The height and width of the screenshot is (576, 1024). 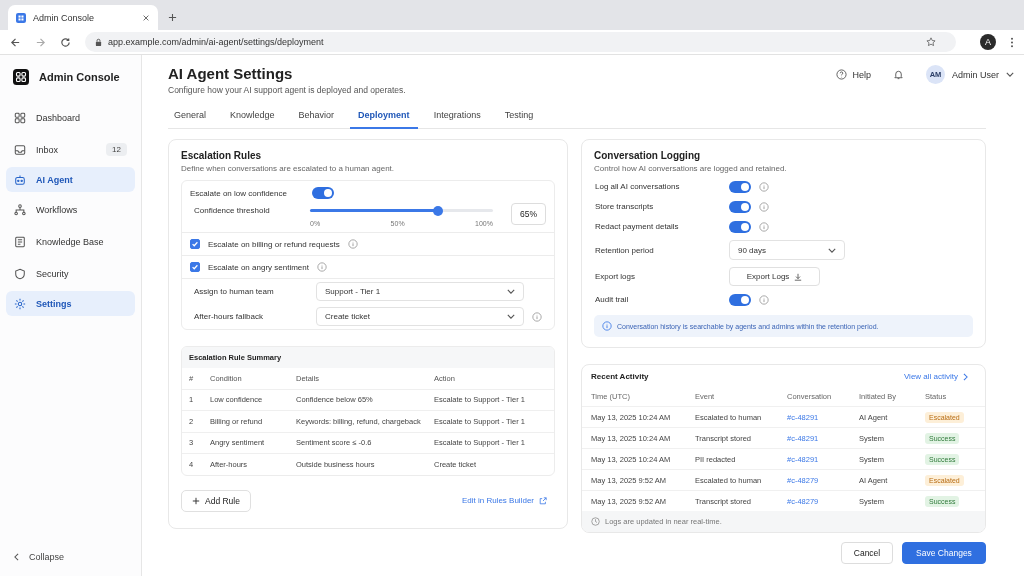 I want to click on save-button: Save Changes, so click(x=944, y=553).